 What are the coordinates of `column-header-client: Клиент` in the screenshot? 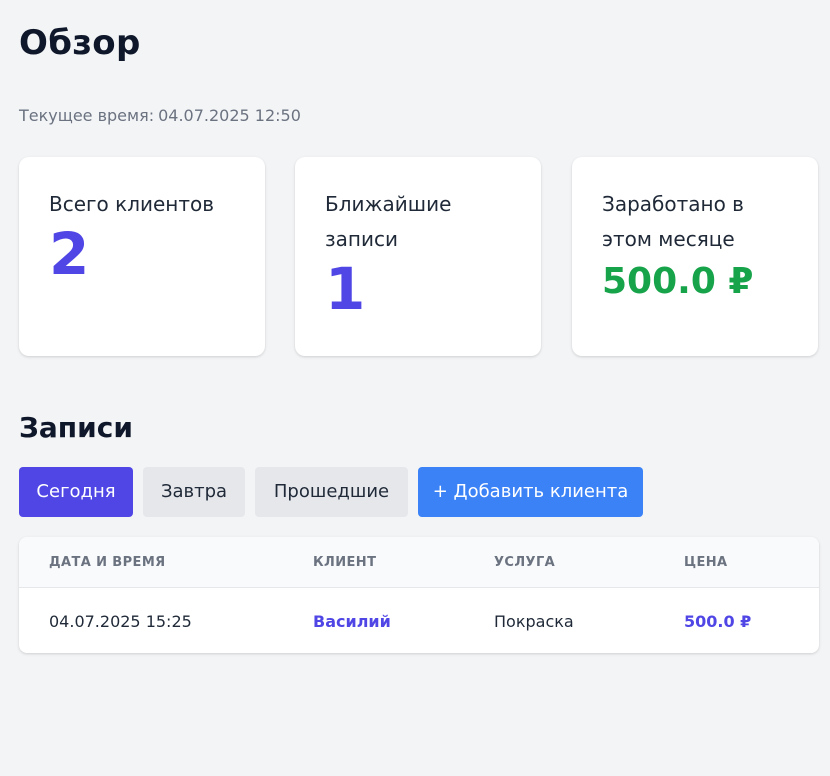 It's located at (345, 562).